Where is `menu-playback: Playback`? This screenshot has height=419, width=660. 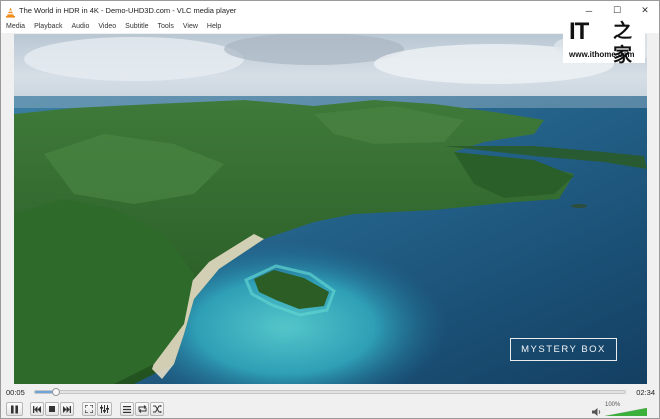 menu-playback: Playback is located at coordinates (48, 26).